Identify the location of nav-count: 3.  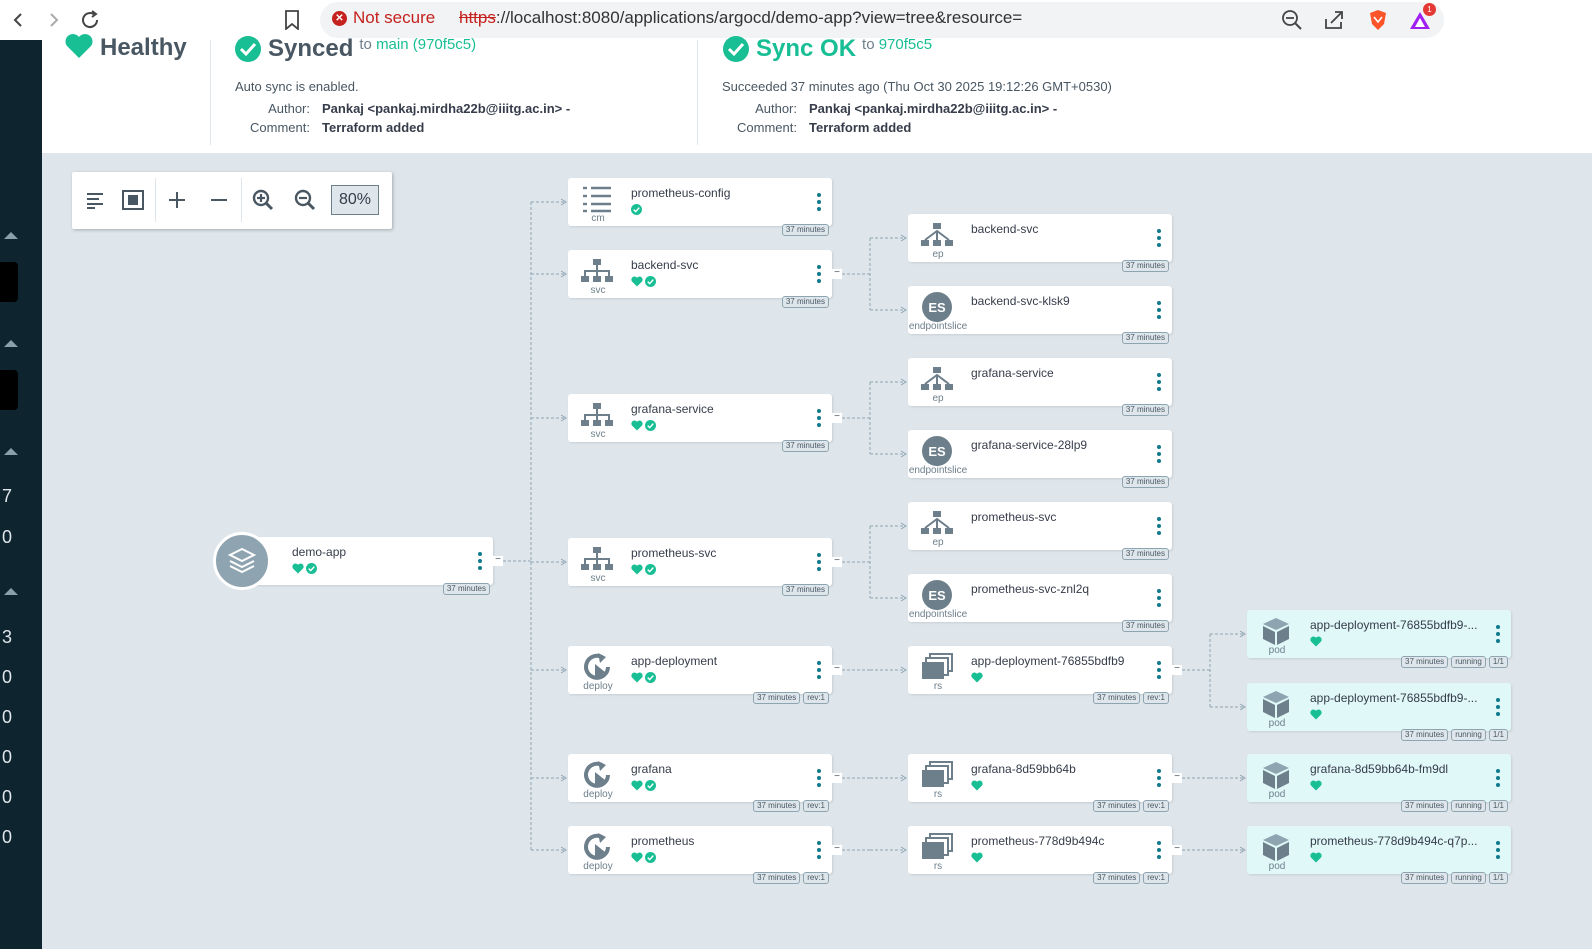
(7, 637).